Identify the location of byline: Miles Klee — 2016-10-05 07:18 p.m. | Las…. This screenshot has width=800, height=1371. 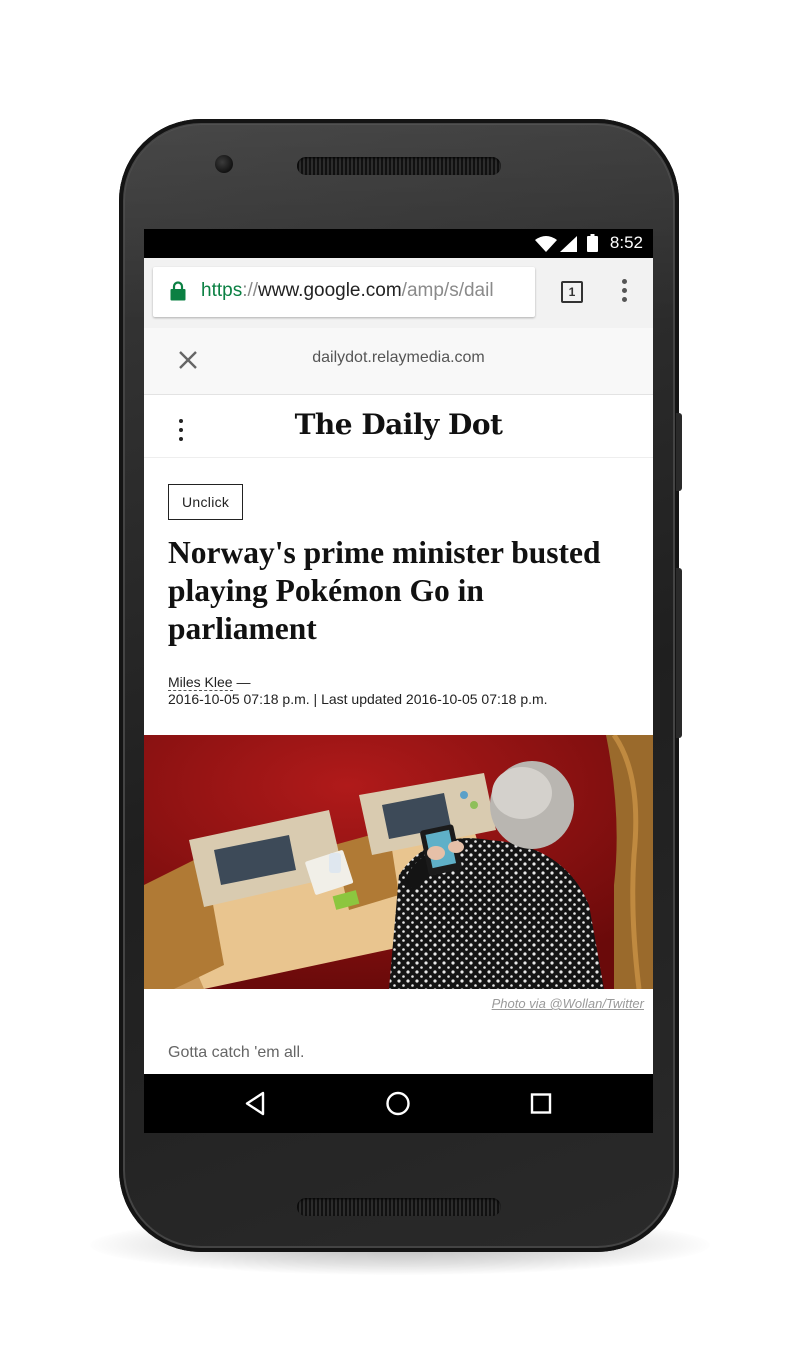
(403, 691).